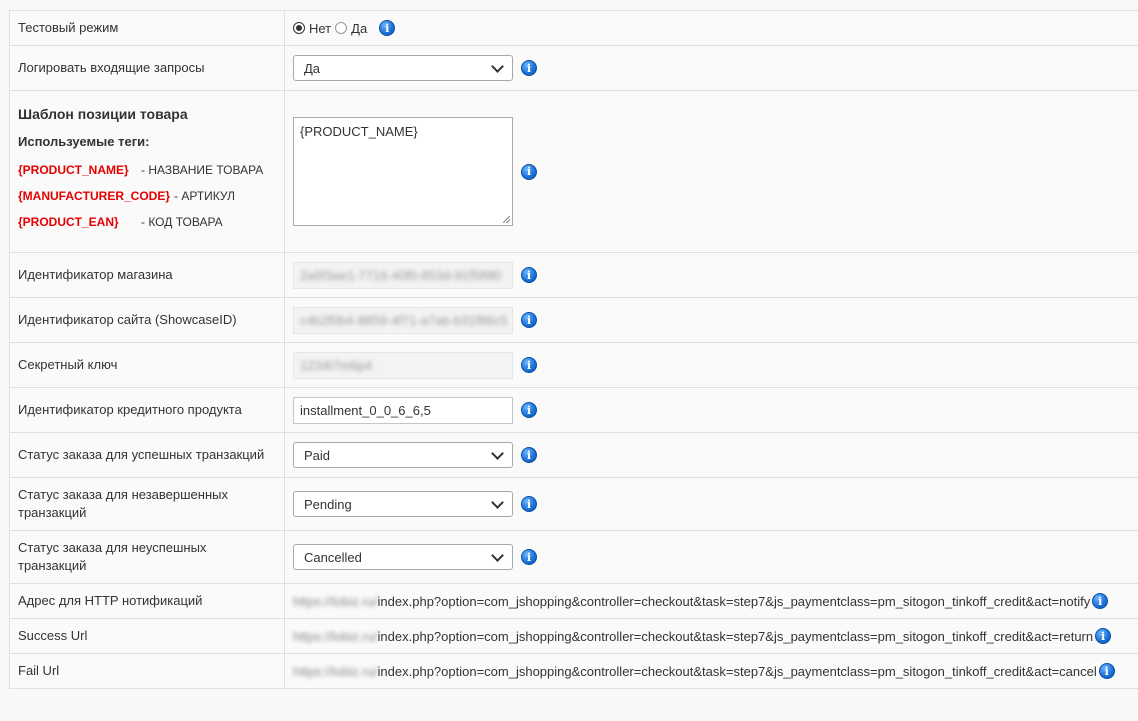 This screenshot has width=1138, height=721. I want to click on showcase-id-value: c4b2f0b4-8859-4f71-a7ab-b31f86c5, so click(404, 320).